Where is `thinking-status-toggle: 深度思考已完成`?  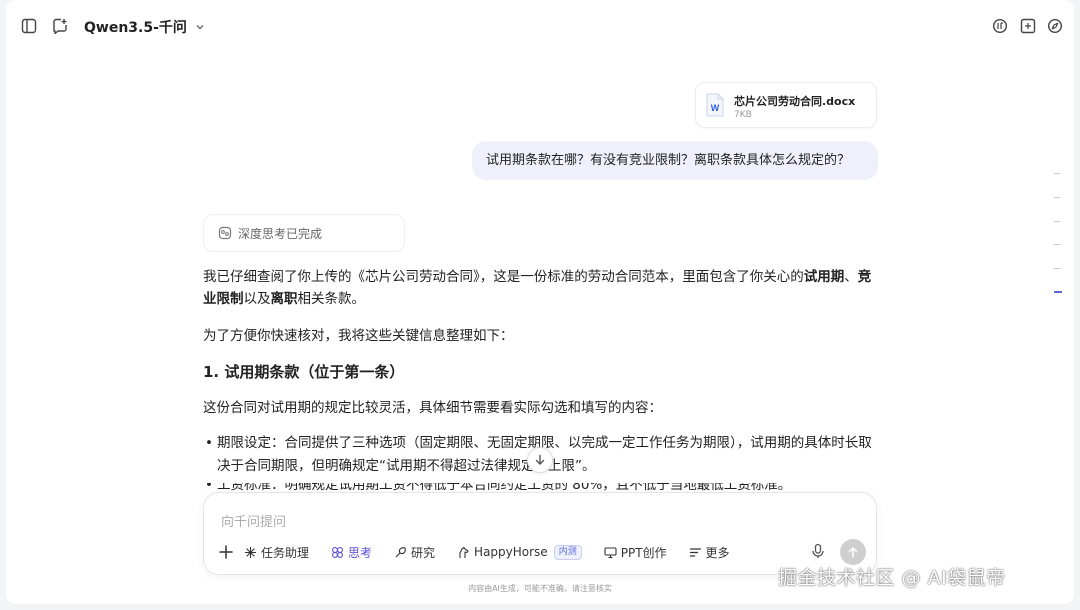
thinking-status-toggle: 深度思考已完成 is located at coordinates (304, 233).